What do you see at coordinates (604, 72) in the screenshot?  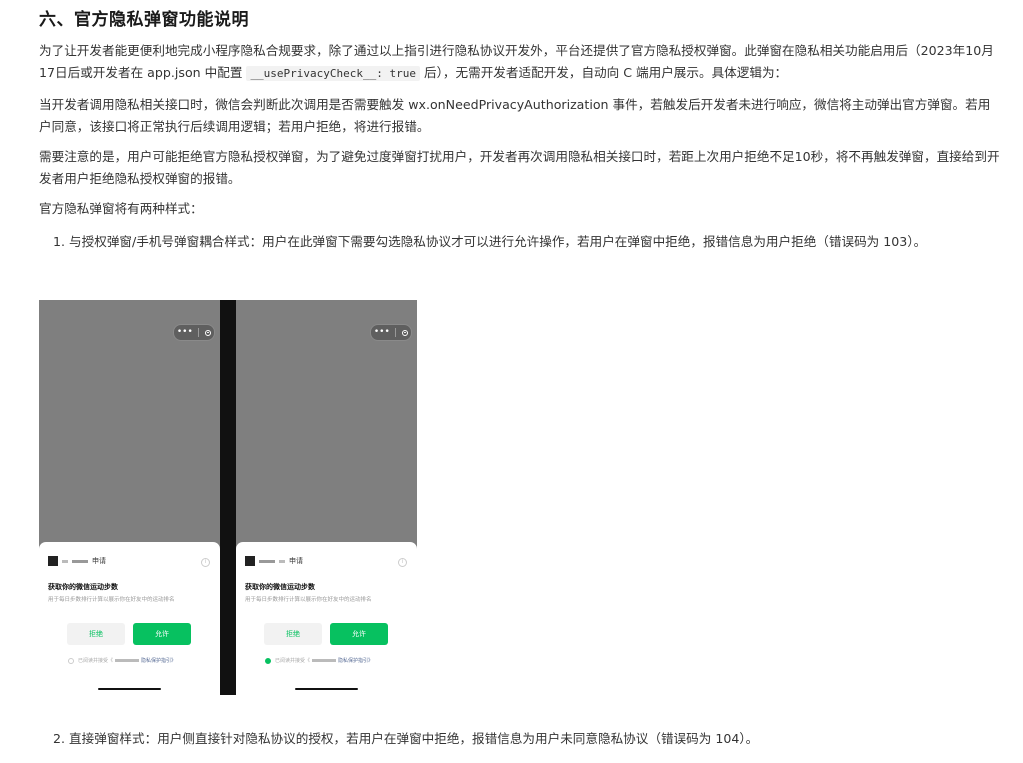 I see `intro-text-after: 后），无需开发者适配开发，自动向 C 端用户展示。具体逻辑为：` at bounding box center [604, 72].